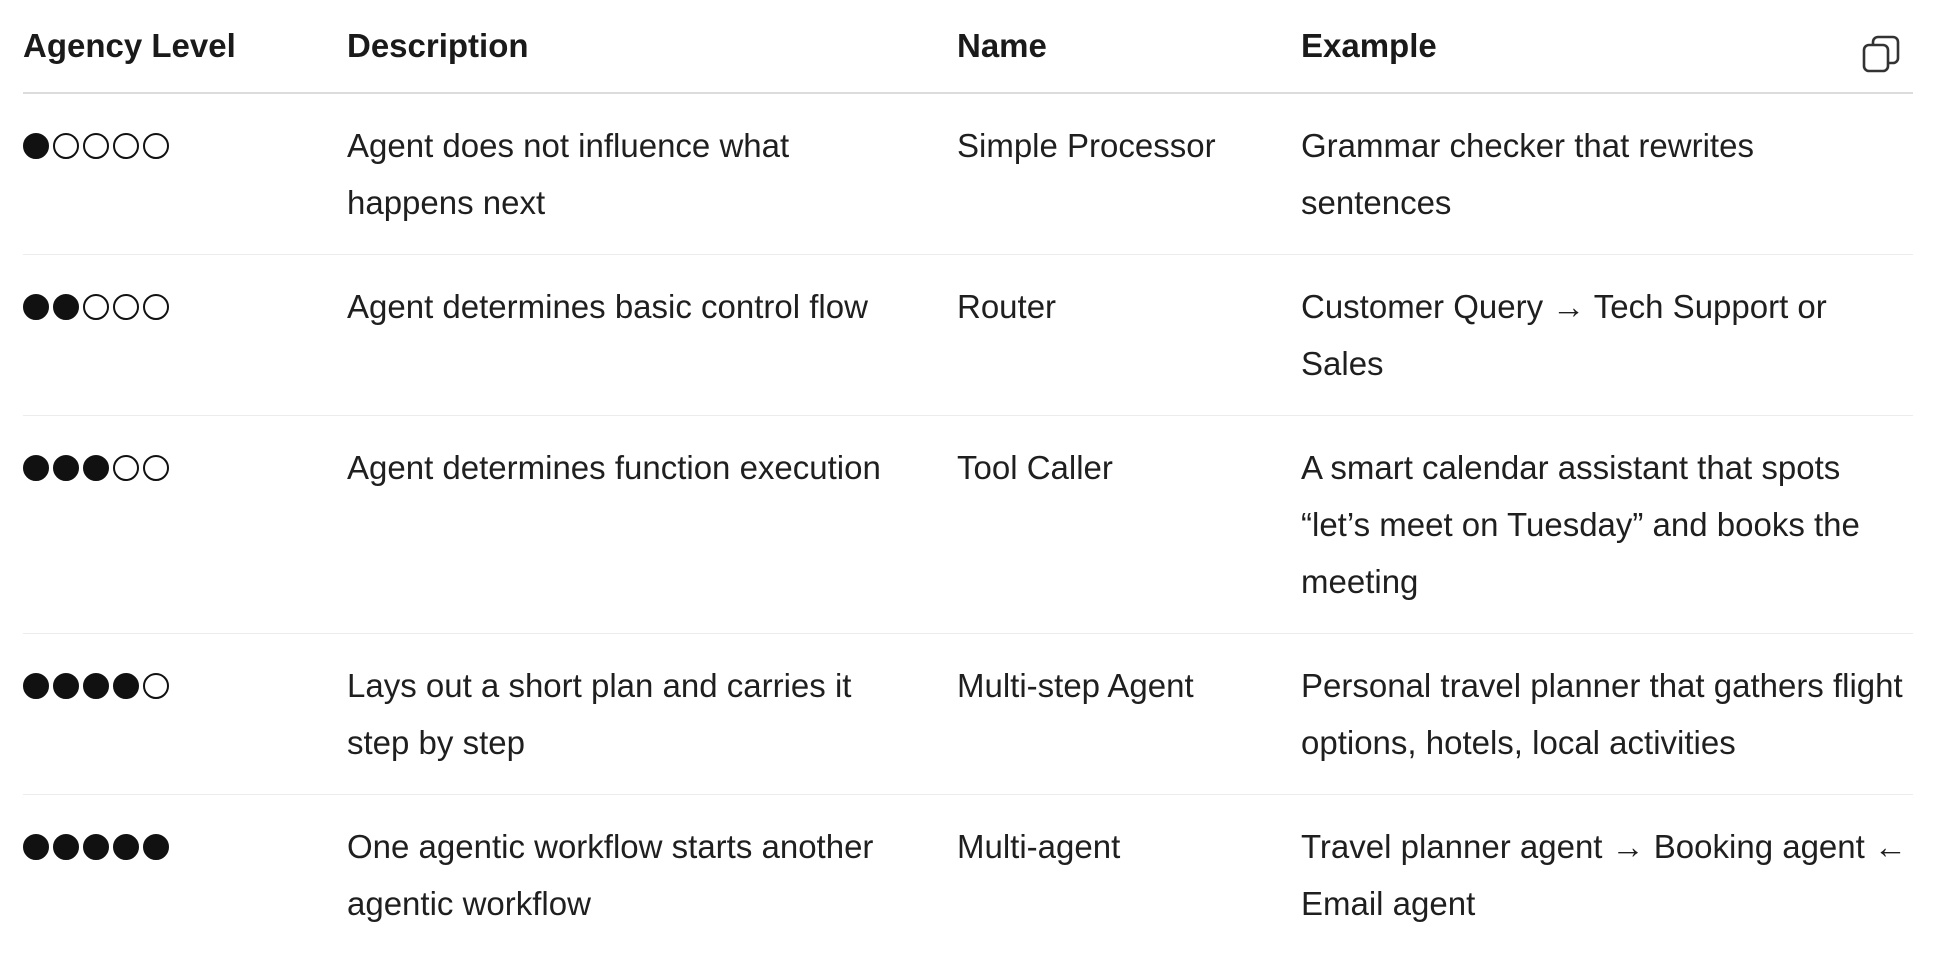 Image resolution: width=1946 pixels, height=966 pixels. Describe the element at coordinates (1129, 714) in the screenshot. I see `name-cell: Multi-step Agent` at that location.